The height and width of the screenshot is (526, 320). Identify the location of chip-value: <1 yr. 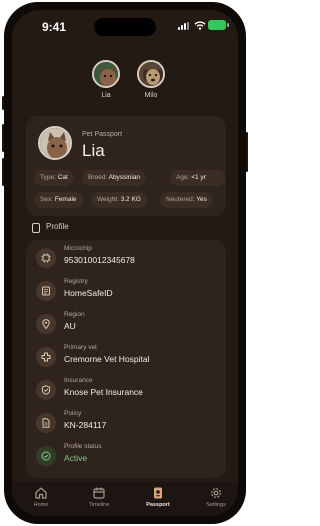
(198, 177).